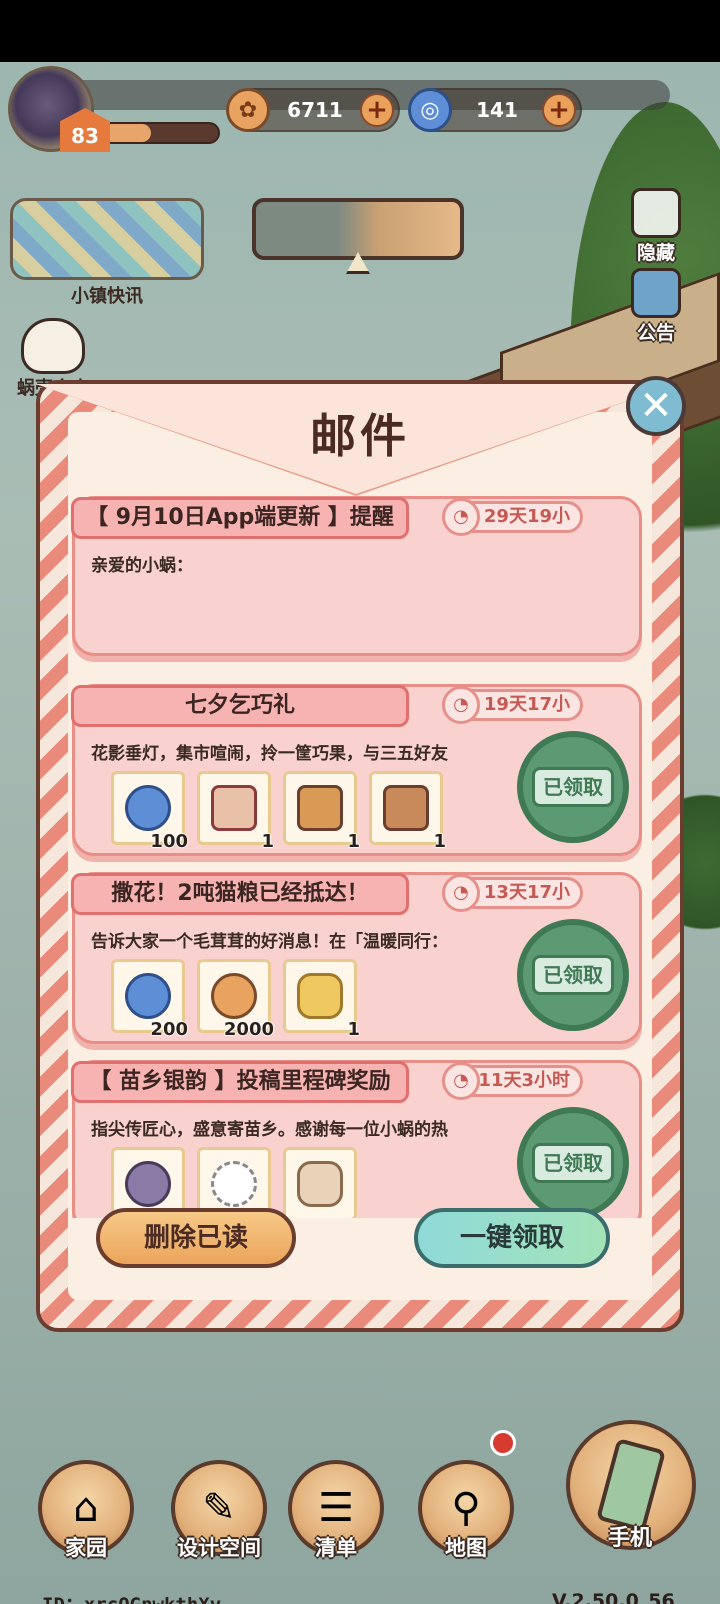  Describe the element at coordinates (240, 706) in the screenshot. I see `mail-title: 七夕乞巧礼` at that location.